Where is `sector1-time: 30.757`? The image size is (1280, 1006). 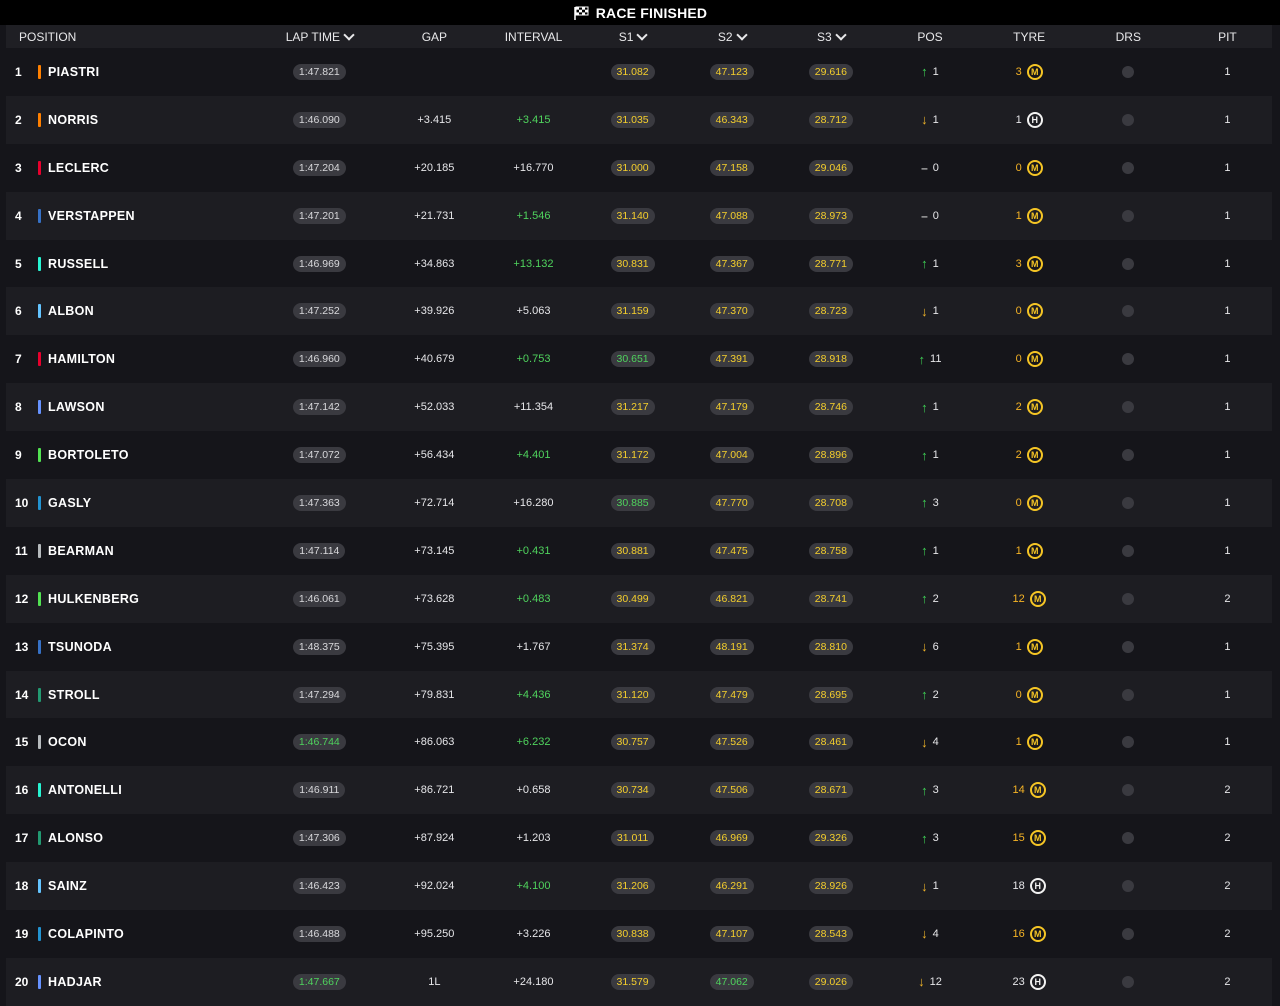 sector1-time: 30.757 is located at coordinates (632, 742).